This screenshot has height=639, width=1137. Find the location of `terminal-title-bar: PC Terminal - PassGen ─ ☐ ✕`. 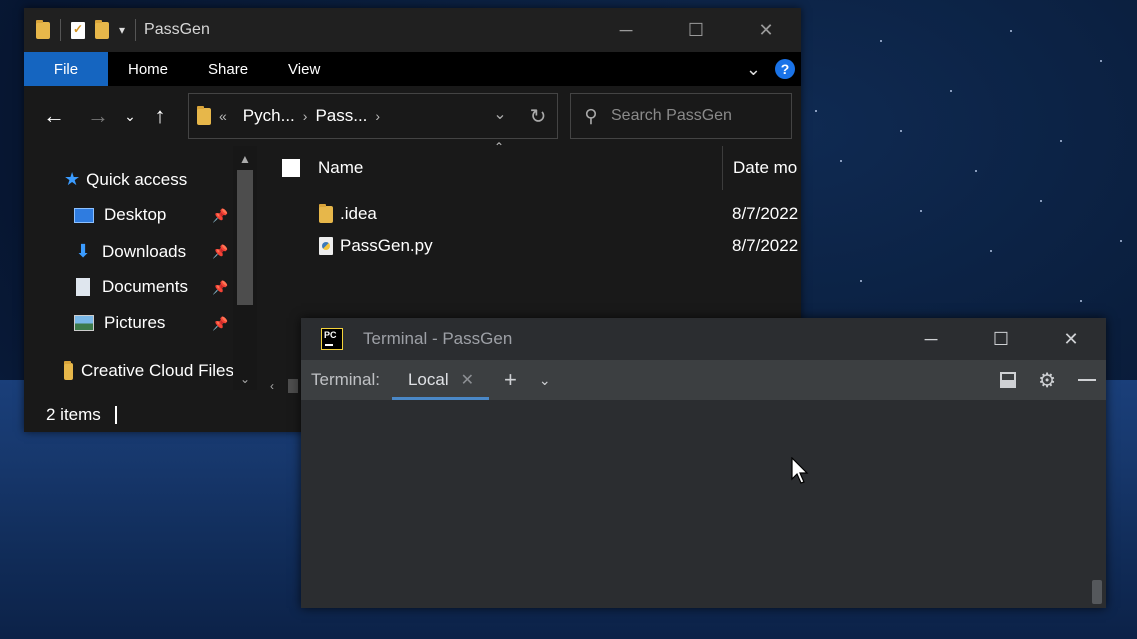

terminal-title-bar: PC Terminal - PassGen ─ ☐ ✕ is located at coordinates (703, 339).